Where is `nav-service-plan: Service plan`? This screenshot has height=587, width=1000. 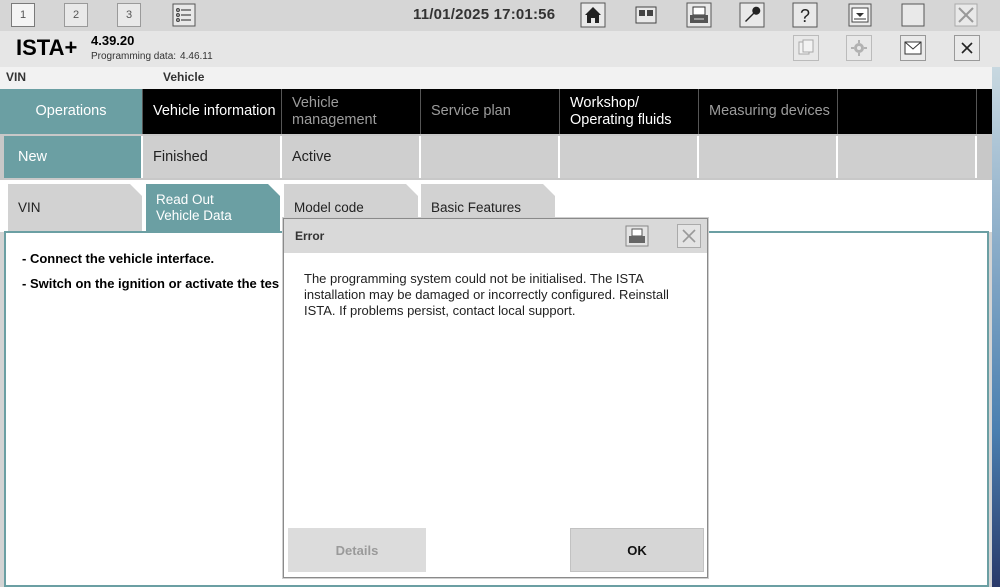 nav-service-plan: Service plan is located at coordinates (490, 111).